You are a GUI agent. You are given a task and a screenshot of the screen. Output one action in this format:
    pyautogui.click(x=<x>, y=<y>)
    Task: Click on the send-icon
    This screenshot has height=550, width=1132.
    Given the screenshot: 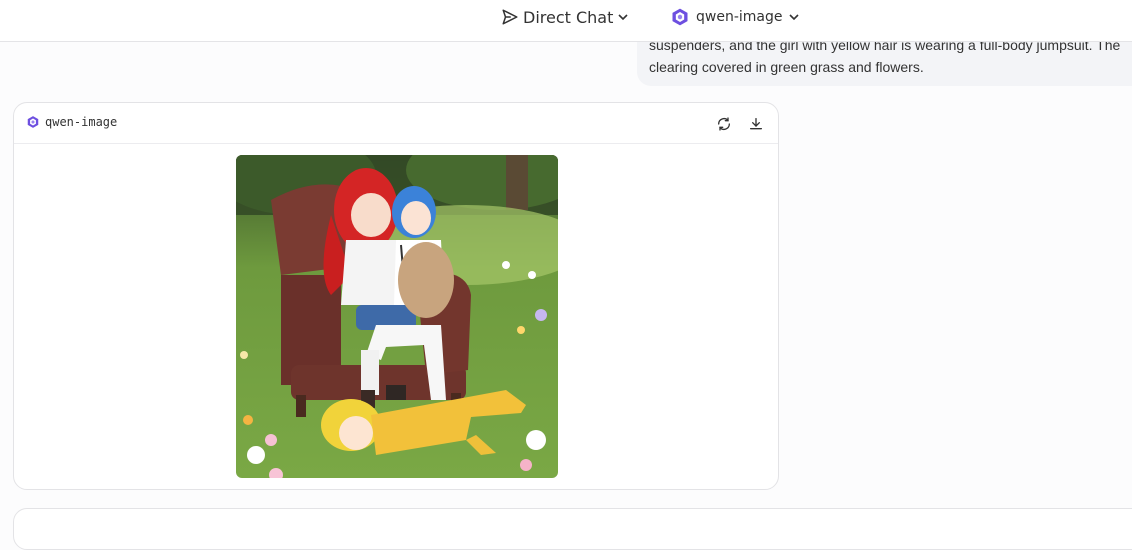 What is the action you would take?
    pyautogui.click(x=510, y=17)
    